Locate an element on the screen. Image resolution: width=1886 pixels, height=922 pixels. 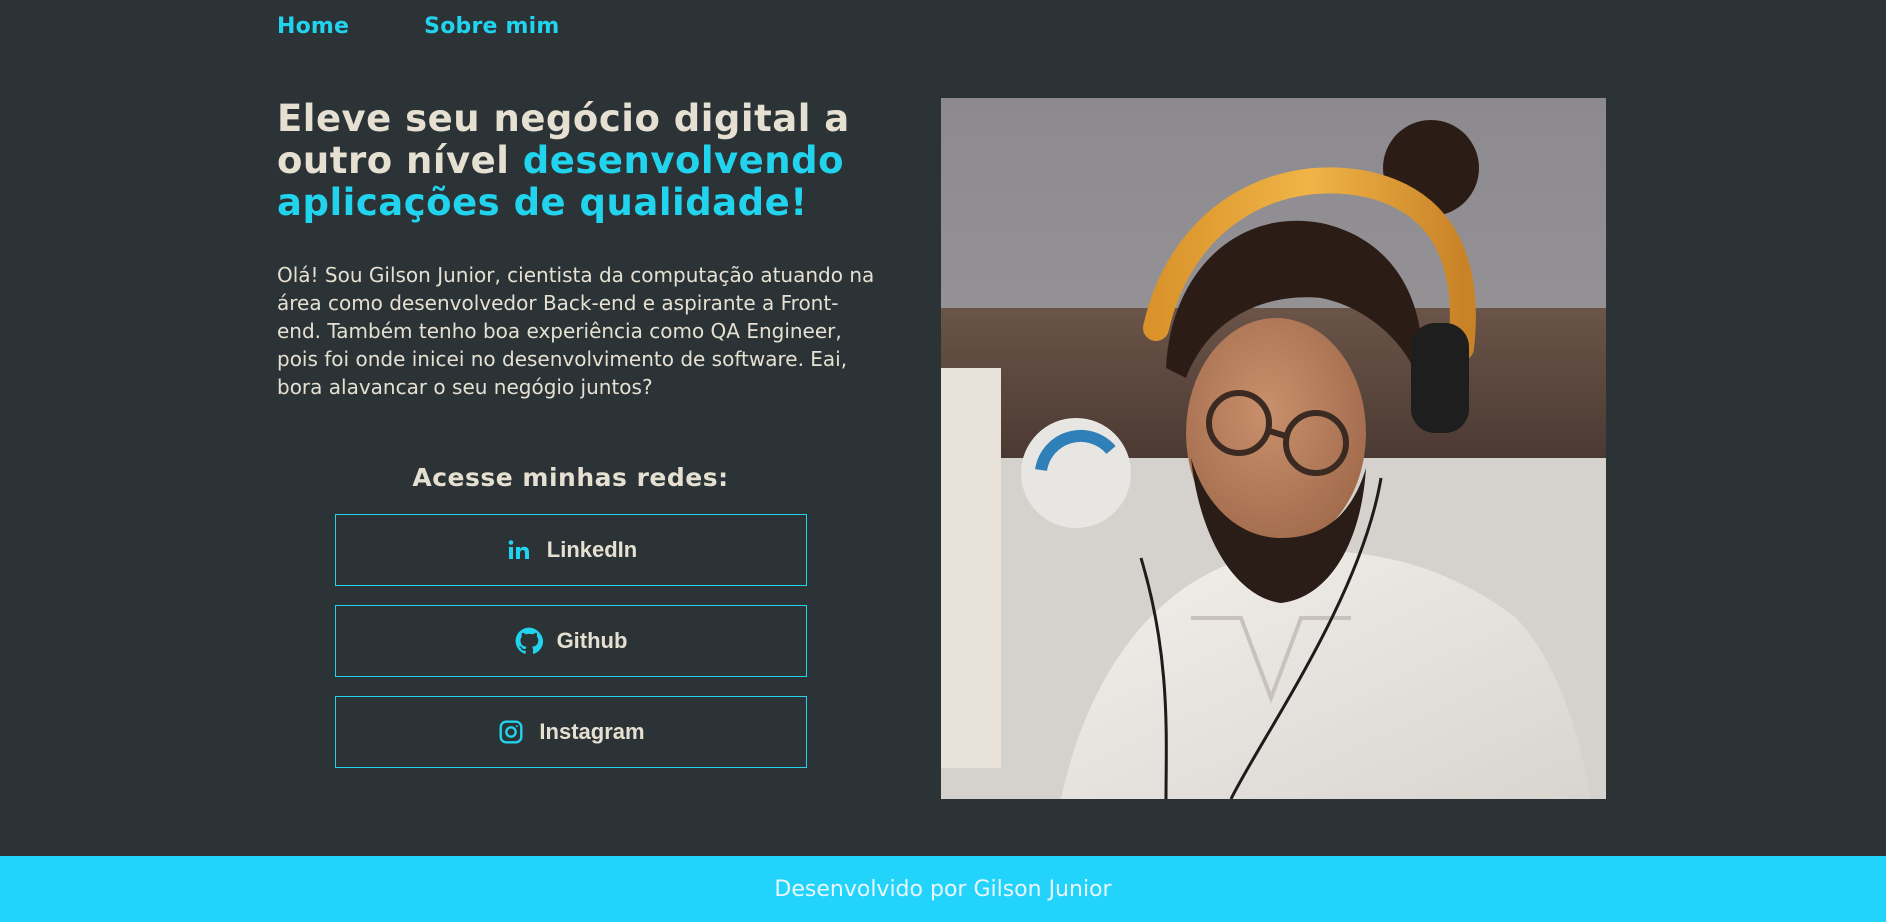
linkedin-button: LinkedIn is located at coordinates (571, 550).